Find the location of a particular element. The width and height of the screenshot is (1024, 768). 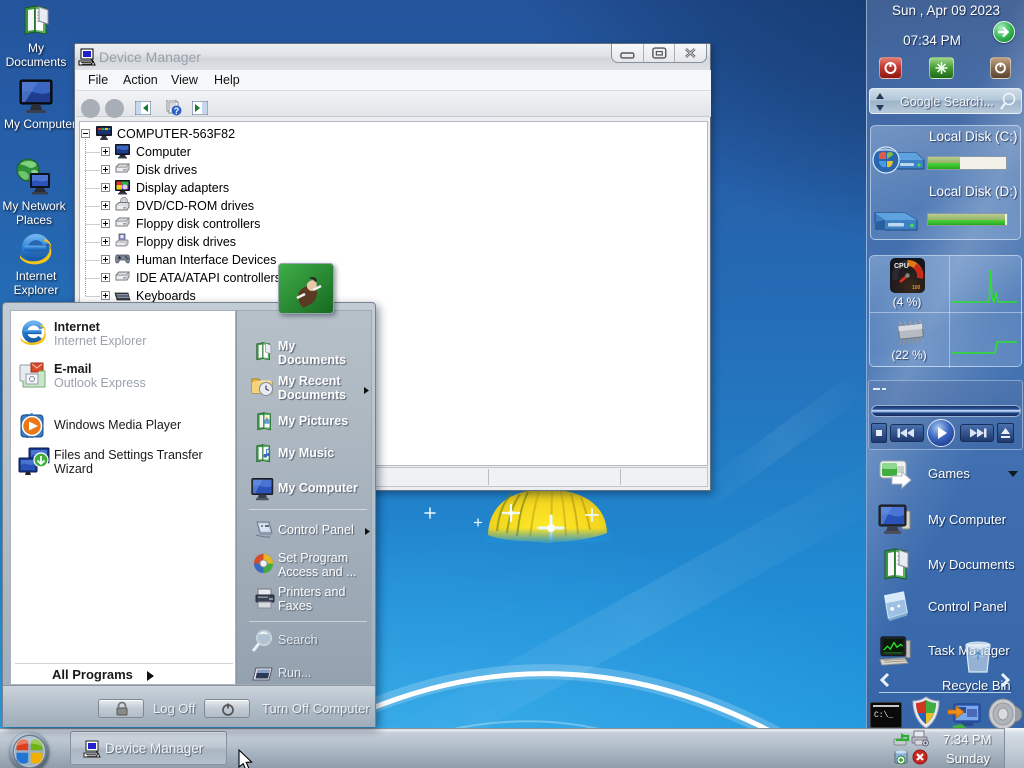

svg-text: 100 is located at coordinates (916, 288).